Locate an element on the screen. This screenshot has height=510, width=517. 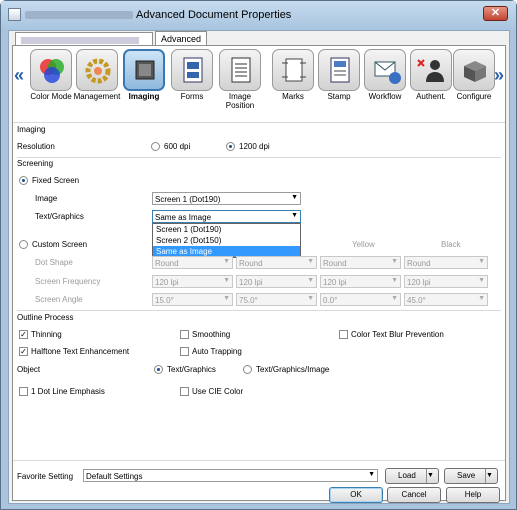
text-graphics-select: Same as Image ▼ is located at coordinates (226, 216).